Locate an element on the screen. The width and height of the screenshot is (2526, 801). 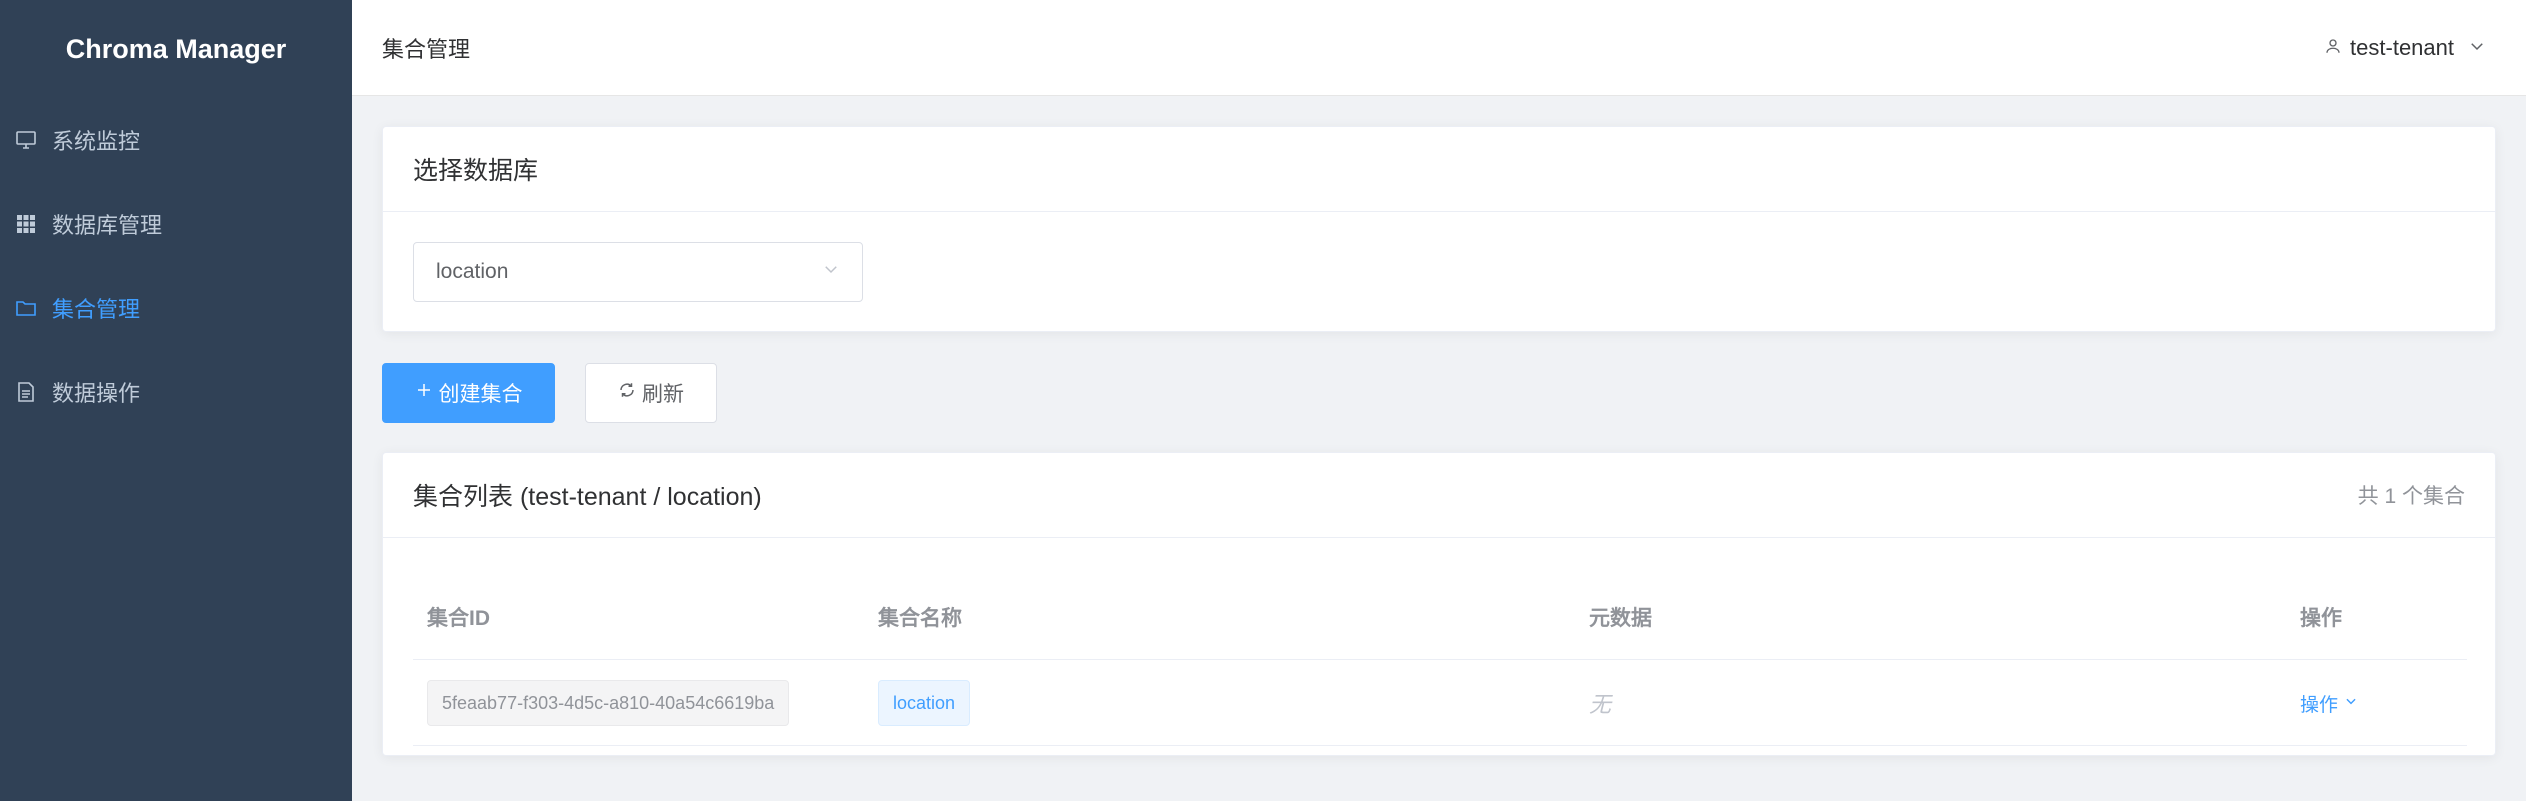
document-icon is located at coordinates (26, 392).